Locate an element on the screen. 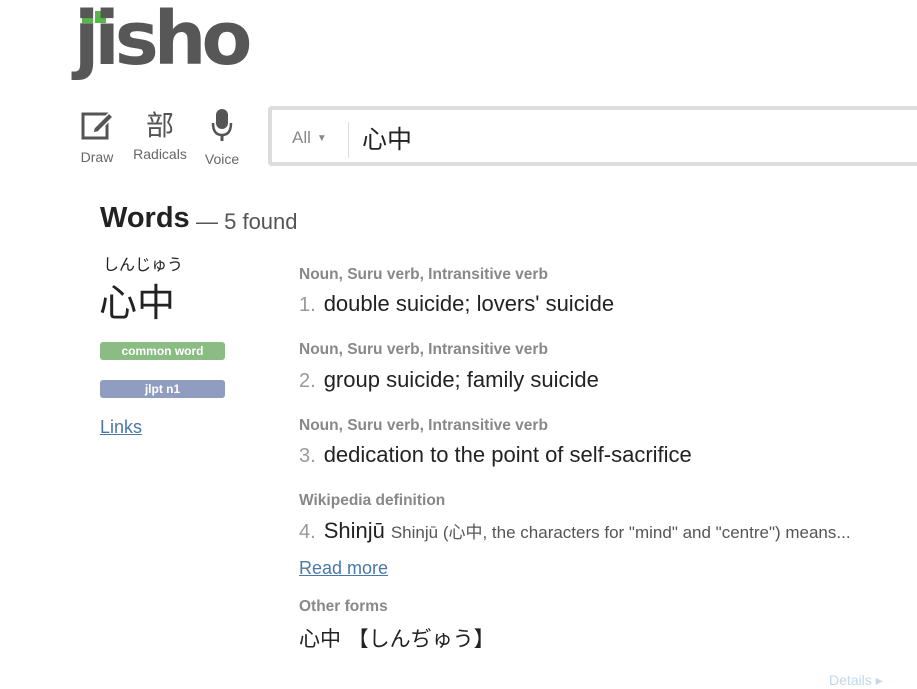 Image resolution: width=917 pixels, height=689 pixels. voice-label: Voice is located at coordinates (222, 159).